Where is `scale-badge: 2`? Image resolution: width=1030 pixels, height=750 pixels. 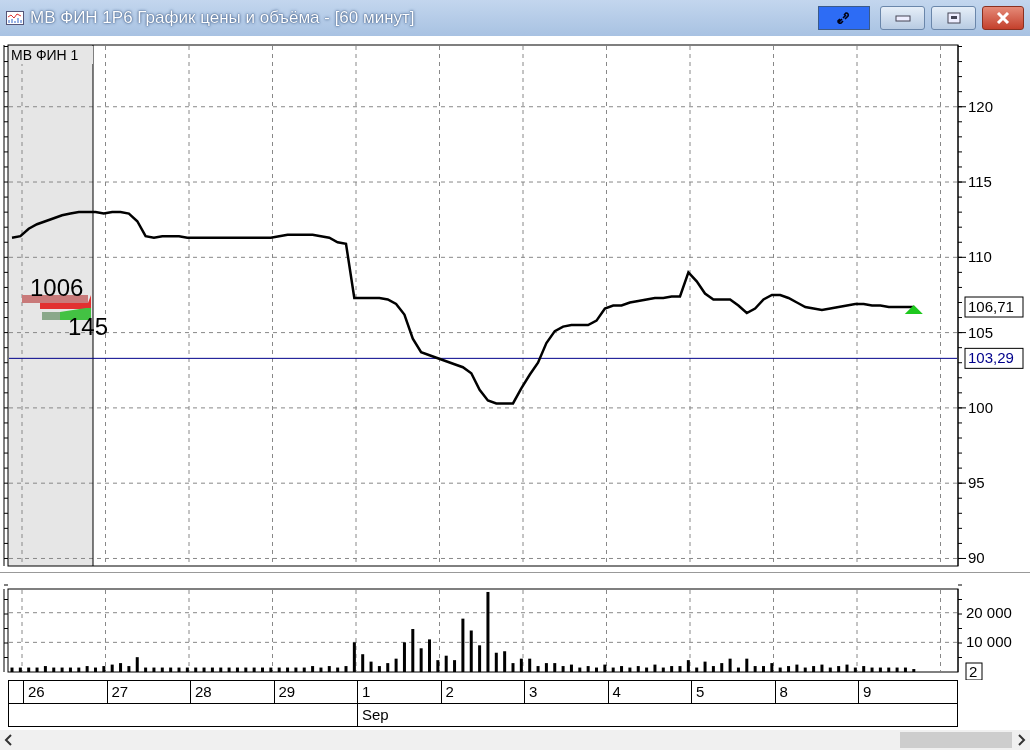 scale-badge: 2 is located at coordinates (974, 671).